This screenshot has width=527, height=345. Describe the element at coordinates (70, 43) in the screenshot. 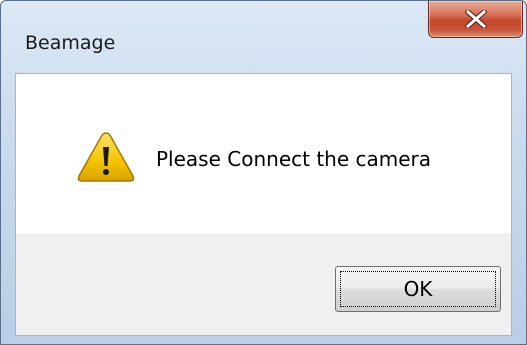

I see `window-title: Beamage` at that location.